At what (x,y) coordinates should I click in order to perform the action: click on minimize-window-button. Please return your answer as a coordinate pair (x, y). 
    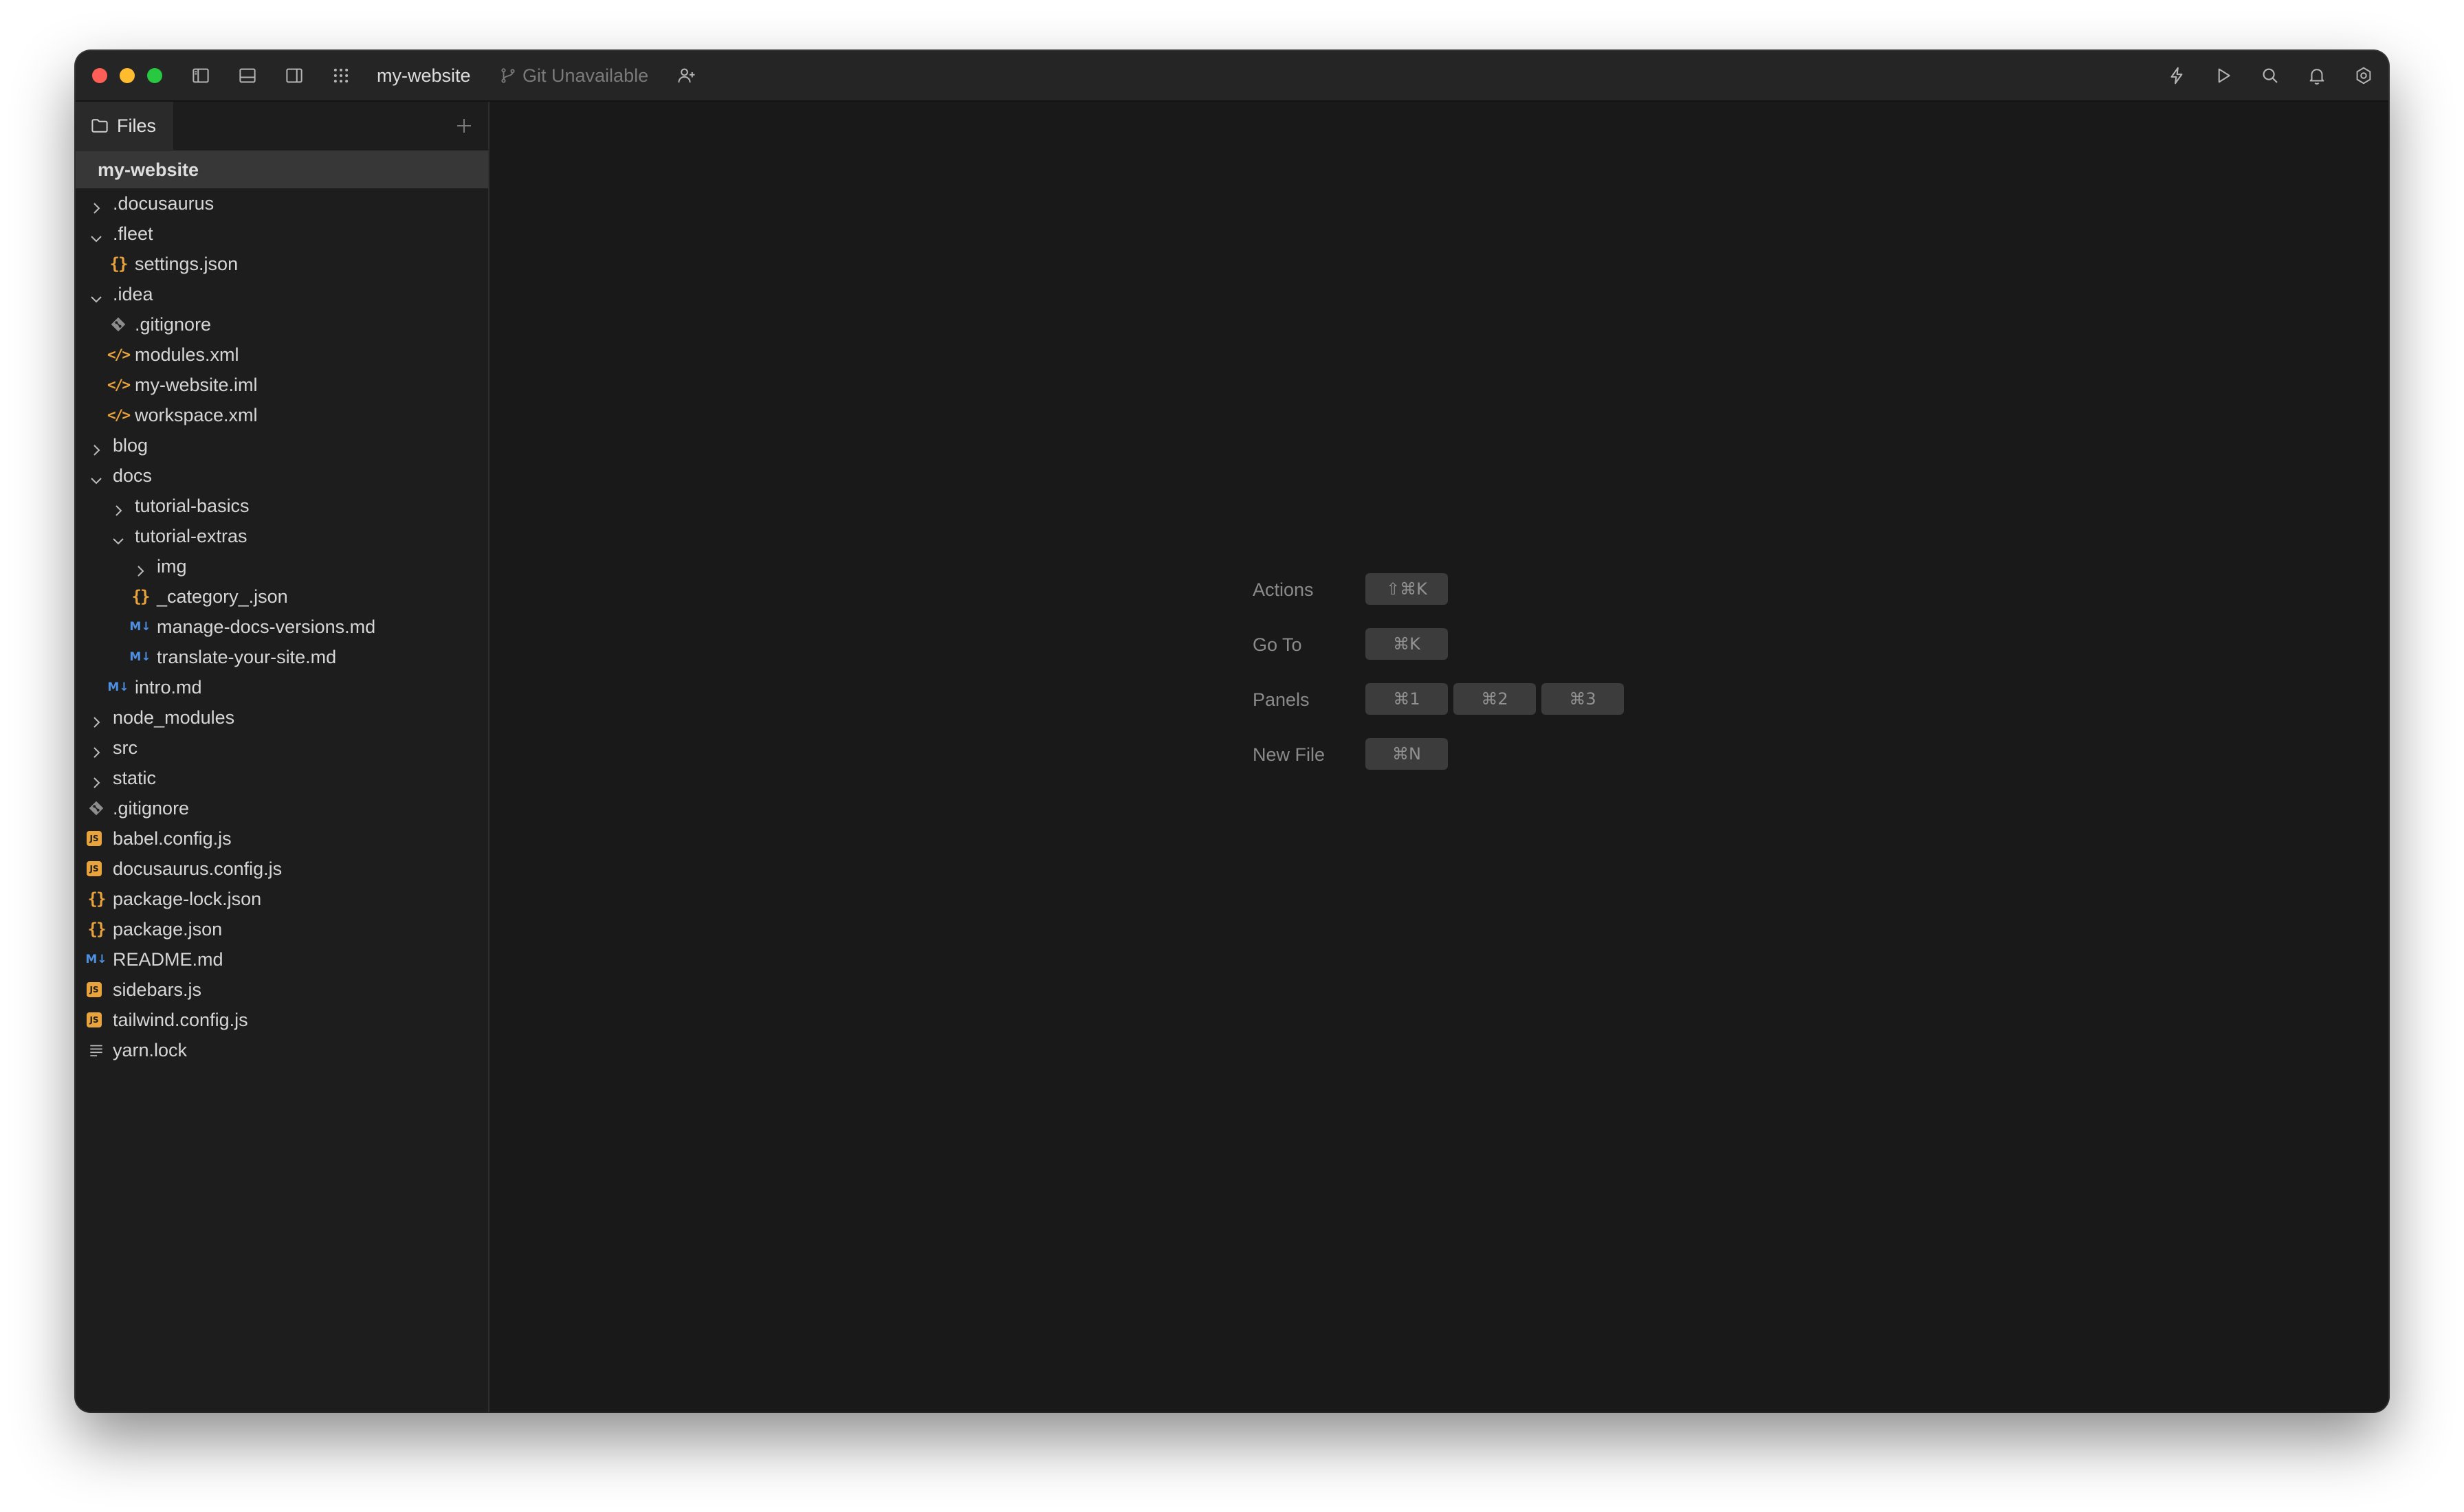
    Looking at the image, I should click on (128, 75).